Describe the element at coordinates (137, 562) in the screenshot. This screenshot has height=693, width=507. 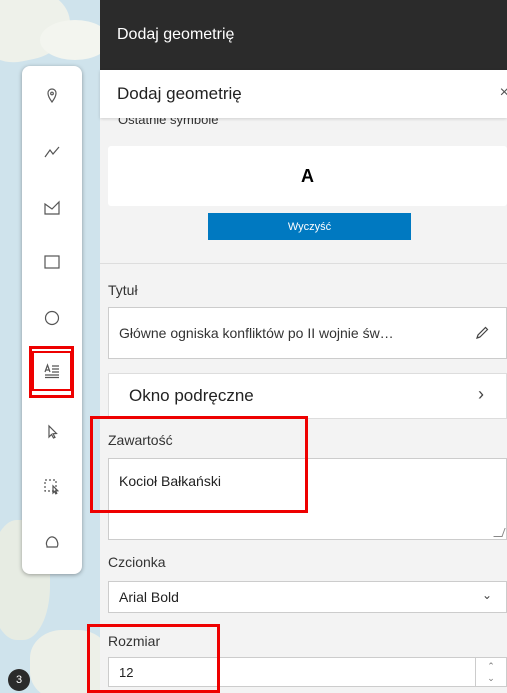
I see `font-label: Czcionka` at that location.